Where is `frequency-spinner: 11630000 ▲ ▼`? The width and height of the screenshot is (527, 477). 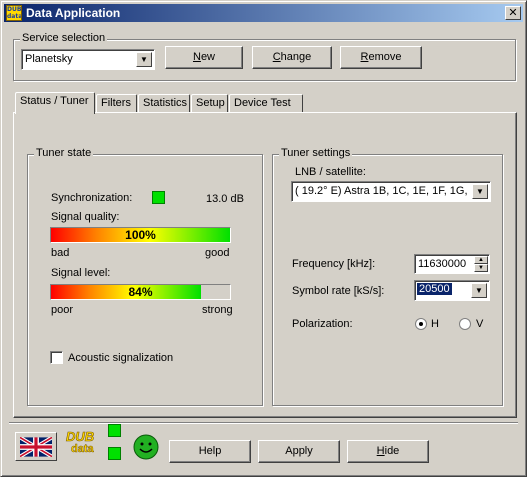 frequency-spinner: 11630000 ▲ ▼ is located at coordinates (452, 264).